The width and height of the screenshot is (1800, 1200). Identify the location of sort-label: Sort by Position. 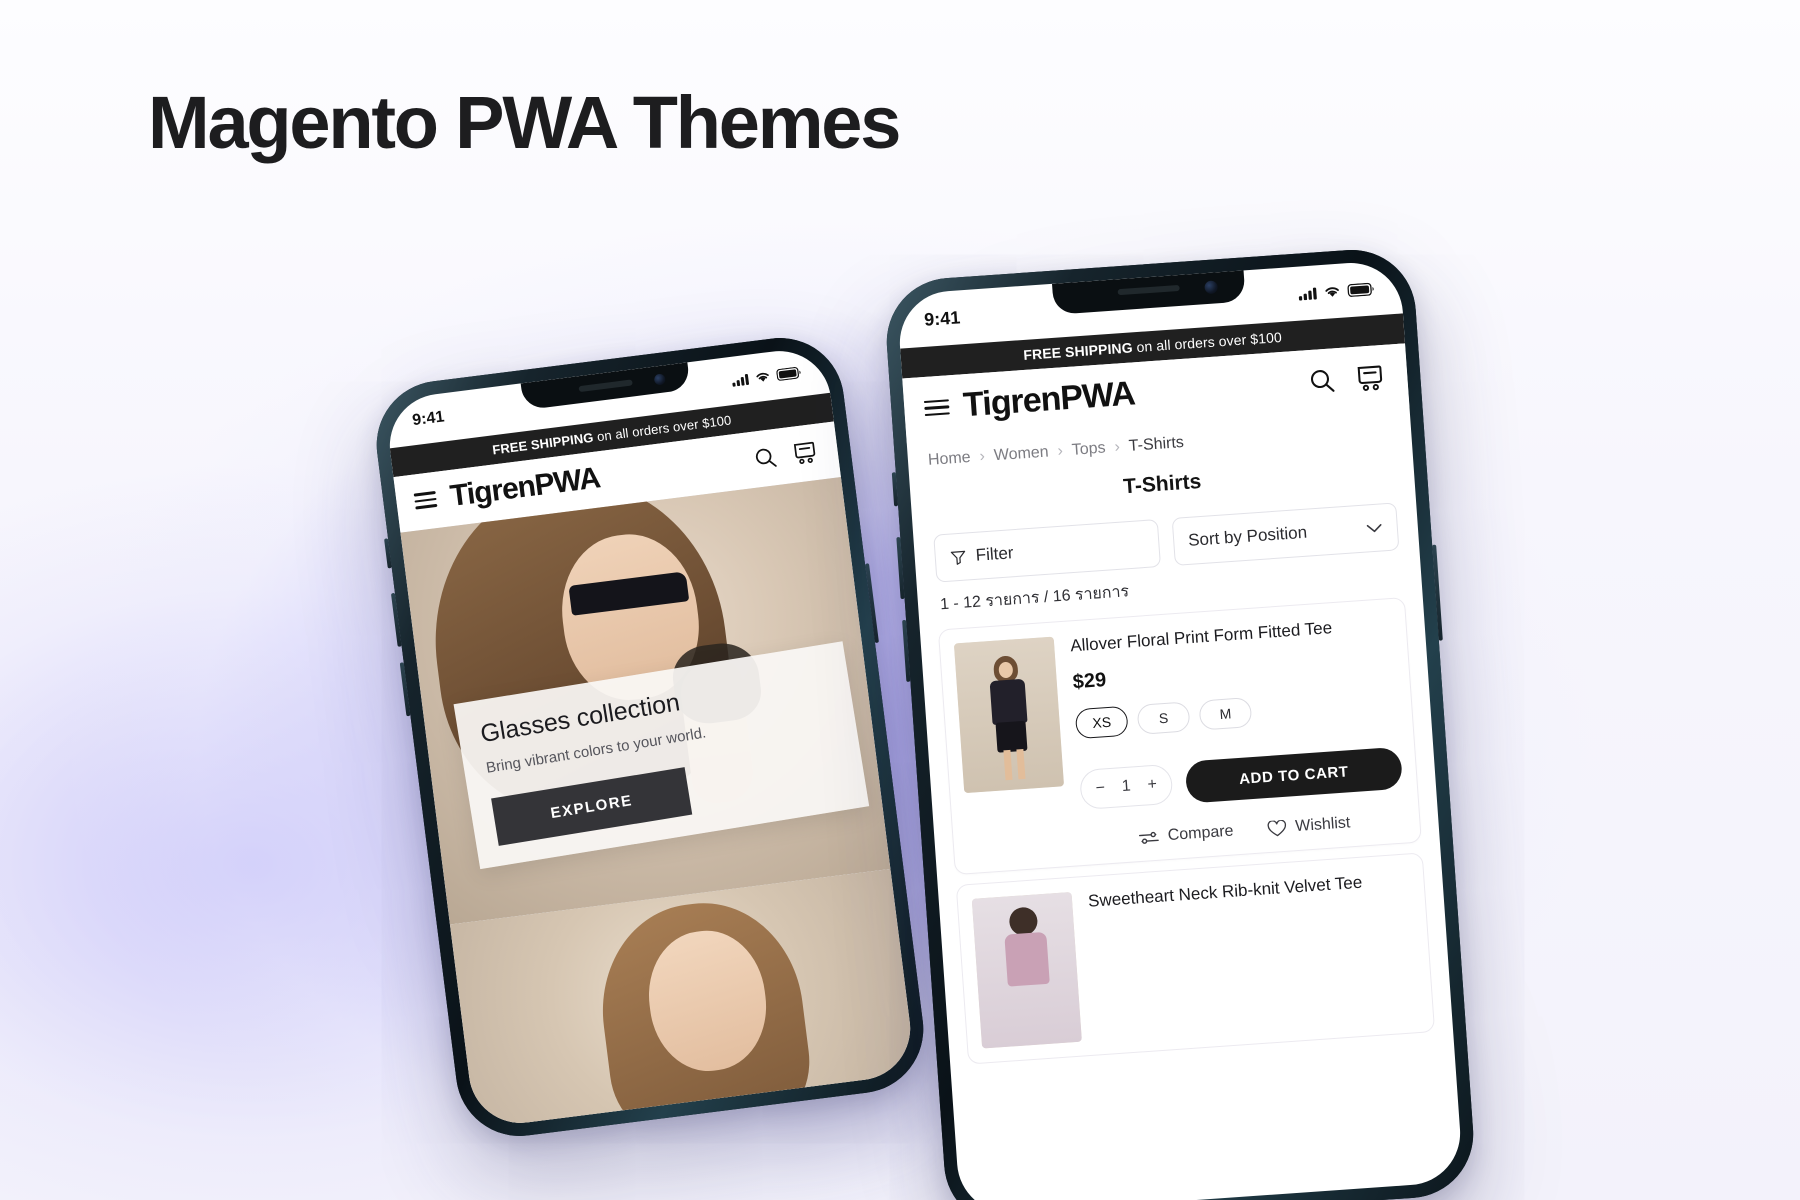
(1247, 536).